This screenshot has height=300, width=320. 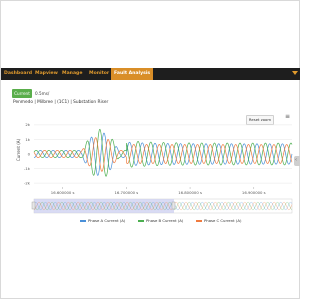 What do you see at coordinates (45, 93) in the screenshot?
I see `time-scale-button: 0.5ms/` at bounding box center [45, 93].